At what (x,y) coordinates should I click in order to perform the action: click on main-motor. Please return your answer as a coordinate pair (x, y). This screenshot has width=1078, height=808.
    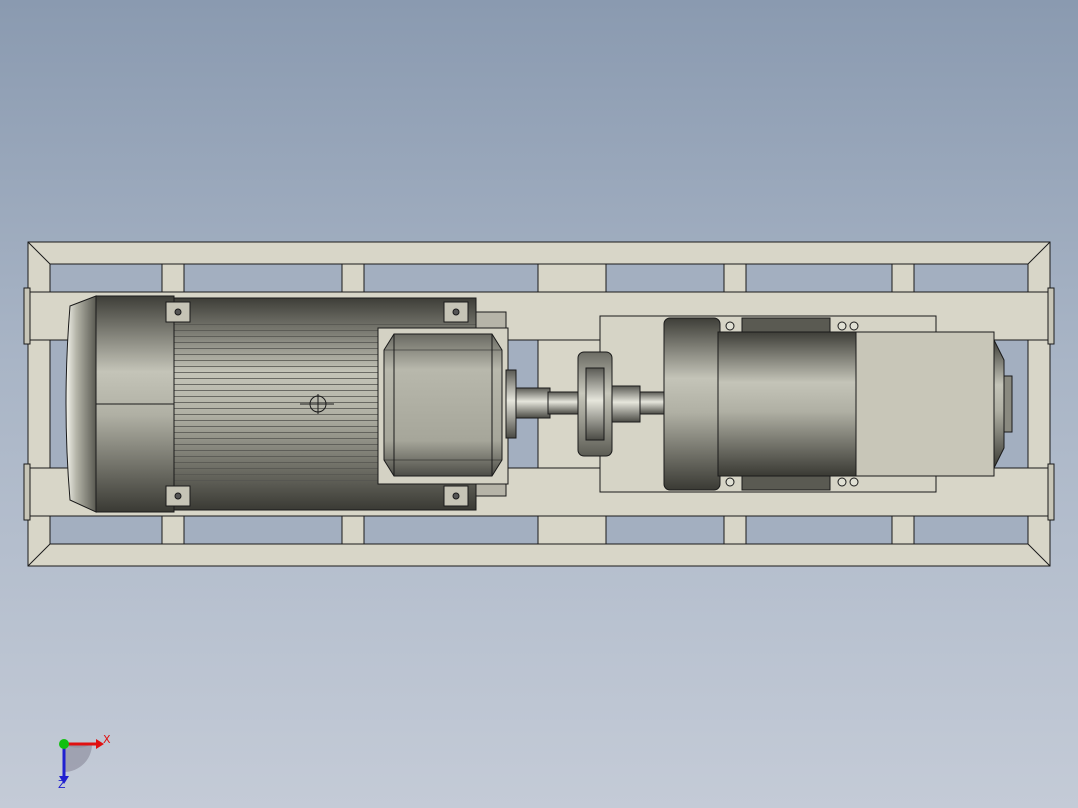
    Looking at the image, I should click on (287, 404).